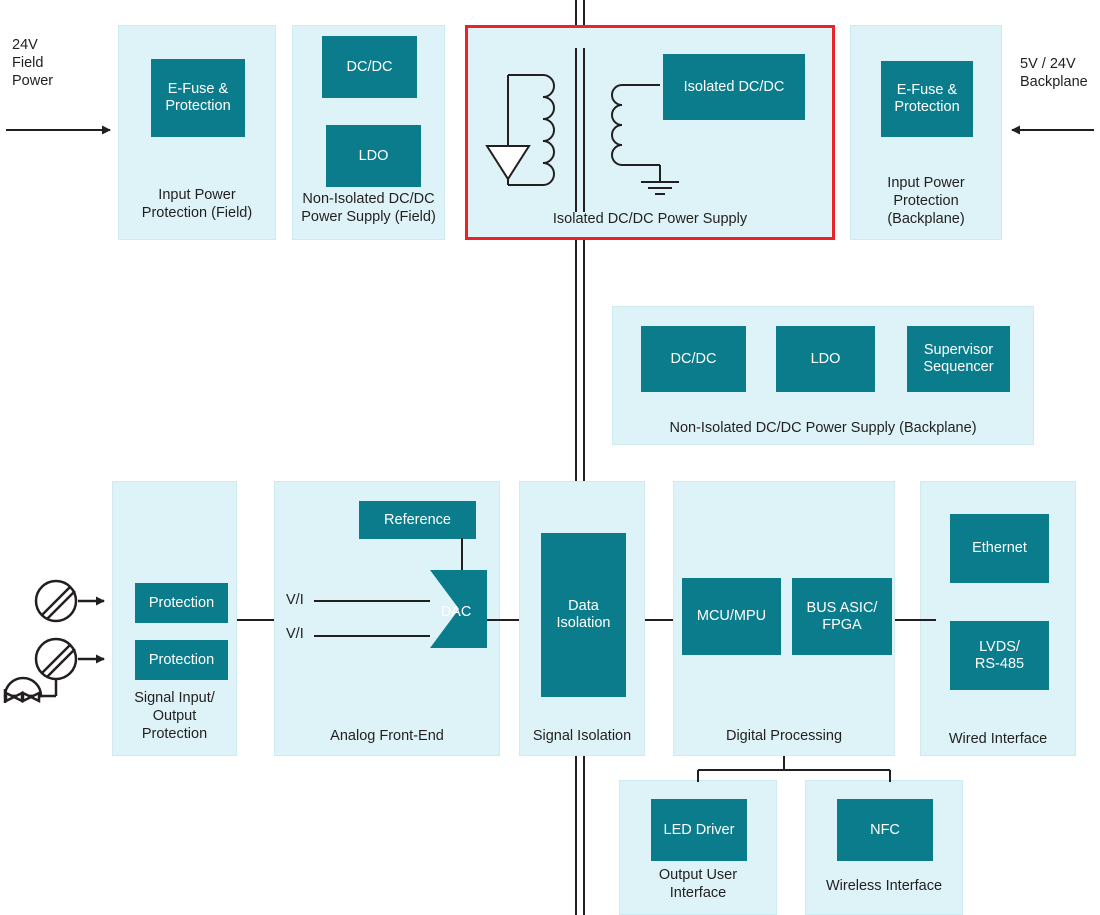 The width and height of the screenshot is (1100, 915). I want to click on group-label-signal-io-protection: Signal Input/ Output Protection, so click(174, 716).